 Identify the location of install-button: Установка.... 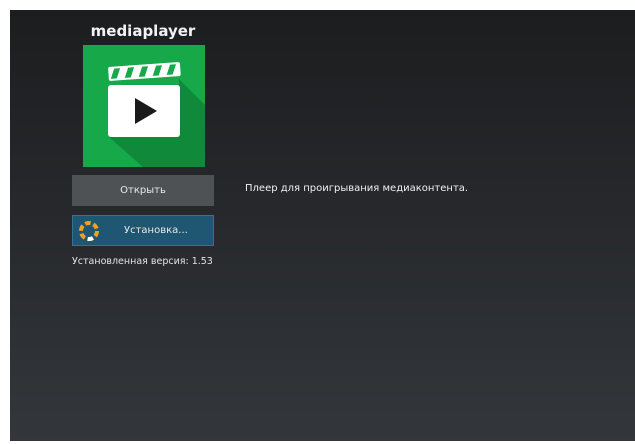
(143, 230).